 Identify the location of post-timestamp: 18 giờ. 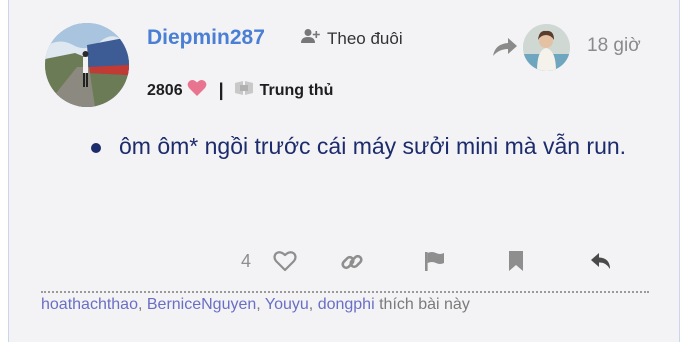
(614, 46).